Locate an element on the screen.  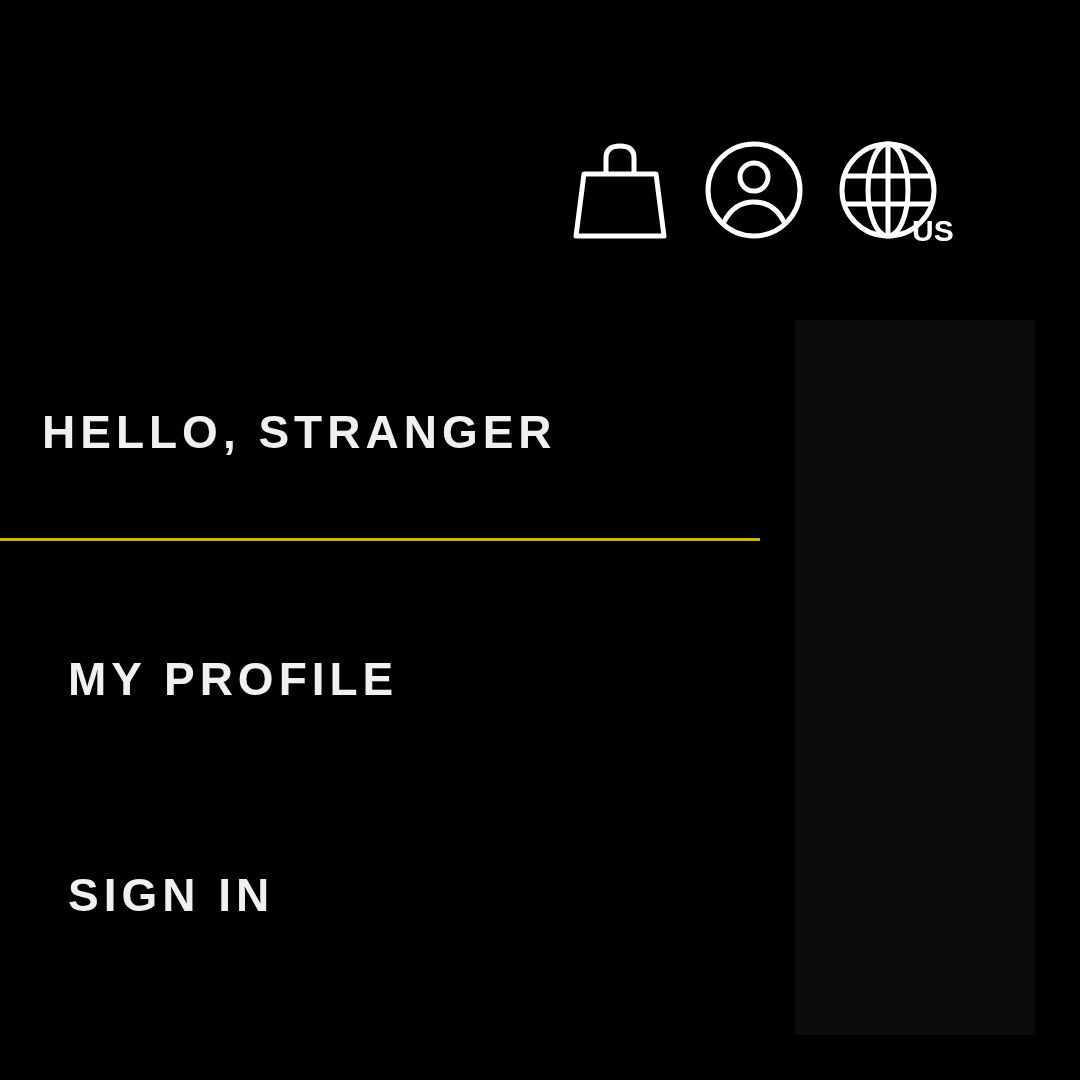
menu-link: SIGN IN is located at coordinates (171, 895).